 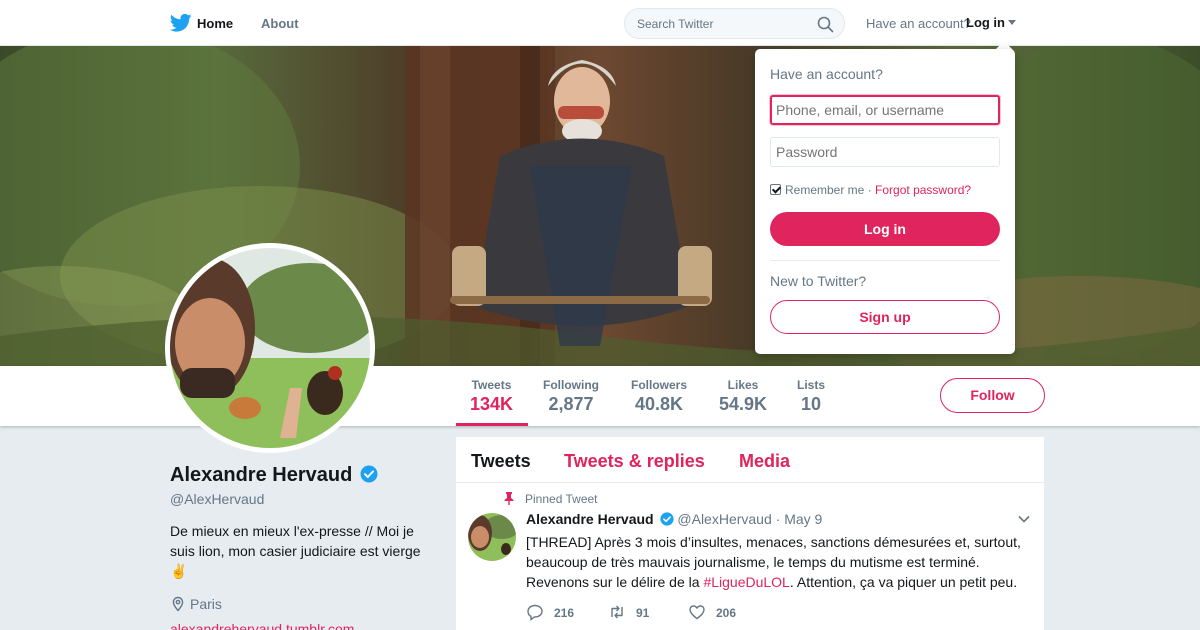 I want to click on tab-tweets: Tweets, so click(x=501, y=461).